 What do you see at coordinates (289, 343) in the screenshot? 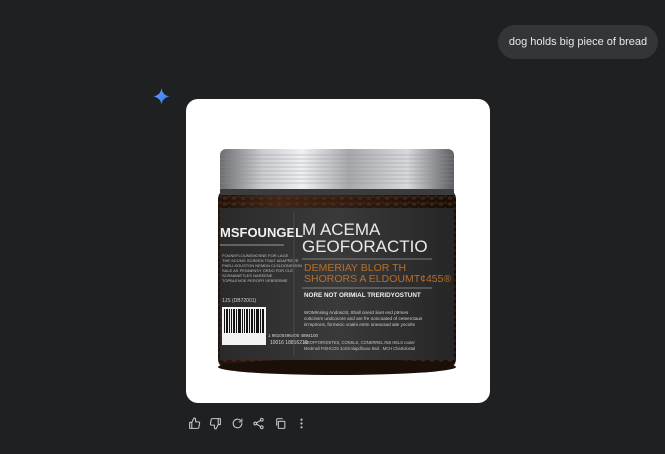
I see `barcode-number-2: 10016 18816210` at bounding box center [289, 343].